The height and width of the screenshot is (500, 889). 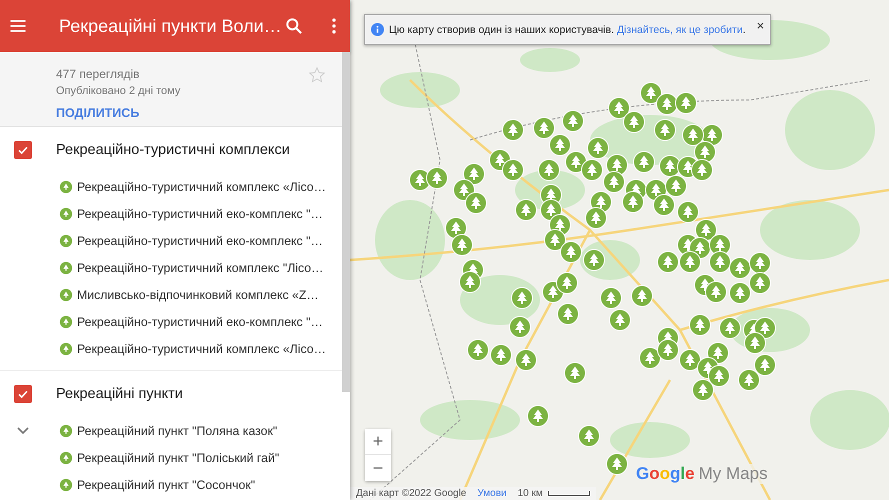 I want to click on place-item: Рекреаційний пункт "Сосончок", so click(x=157, y=485).